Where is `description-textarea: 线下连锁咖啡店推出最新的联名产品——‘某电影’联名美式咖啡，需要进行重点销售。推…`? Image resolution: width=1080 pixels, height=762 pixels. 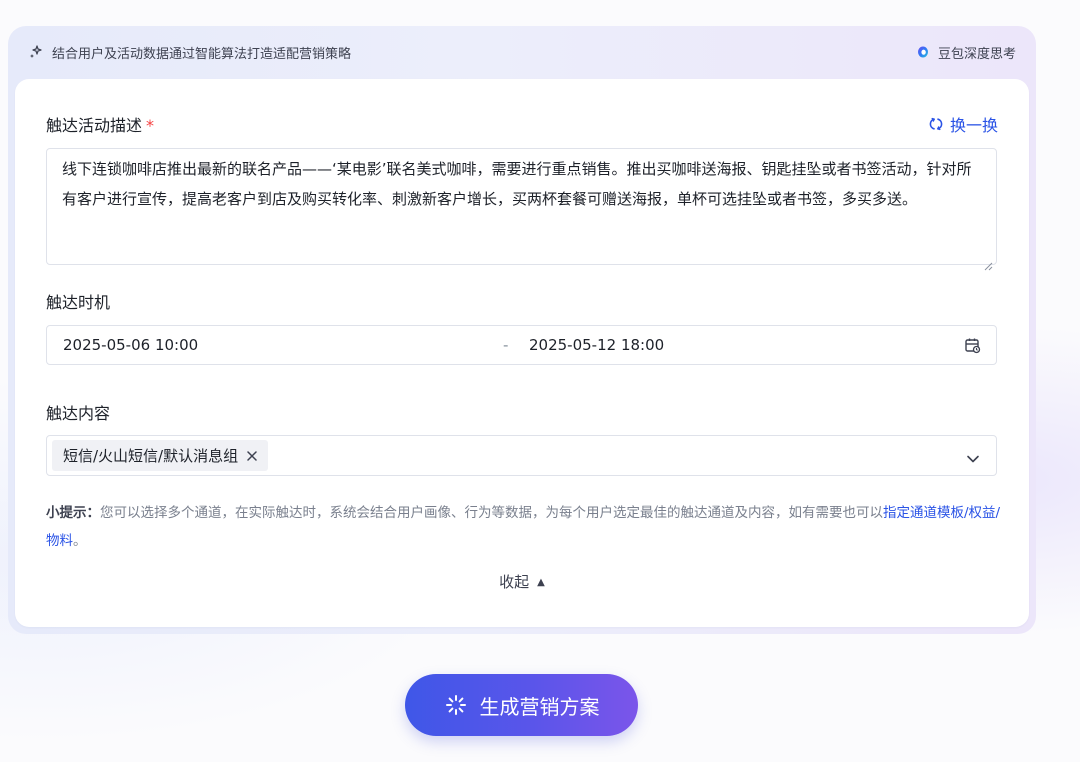
description-textarea: 线下连锁咖啡店推出最新的联名产品——‘某电影’联名美式咖啡，需要进行重点销售。推… is located at coordinates (521, 209).